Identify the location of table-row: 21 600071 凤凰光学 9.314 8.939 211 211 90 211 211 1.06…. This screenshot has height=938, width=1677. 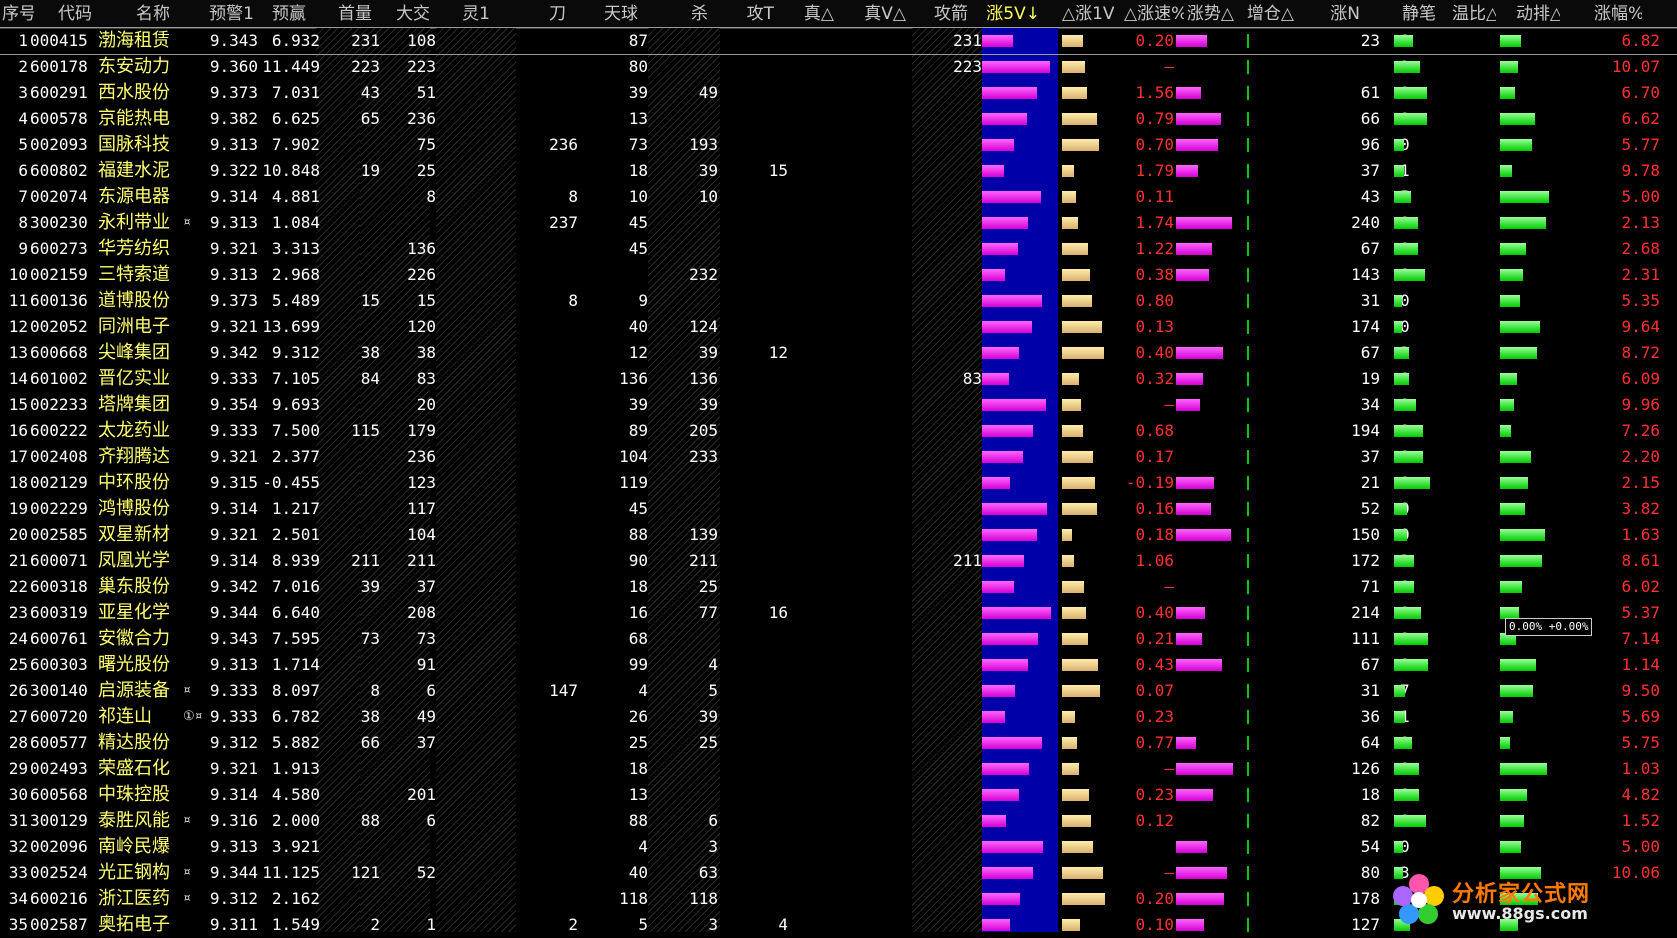
(838, 561).